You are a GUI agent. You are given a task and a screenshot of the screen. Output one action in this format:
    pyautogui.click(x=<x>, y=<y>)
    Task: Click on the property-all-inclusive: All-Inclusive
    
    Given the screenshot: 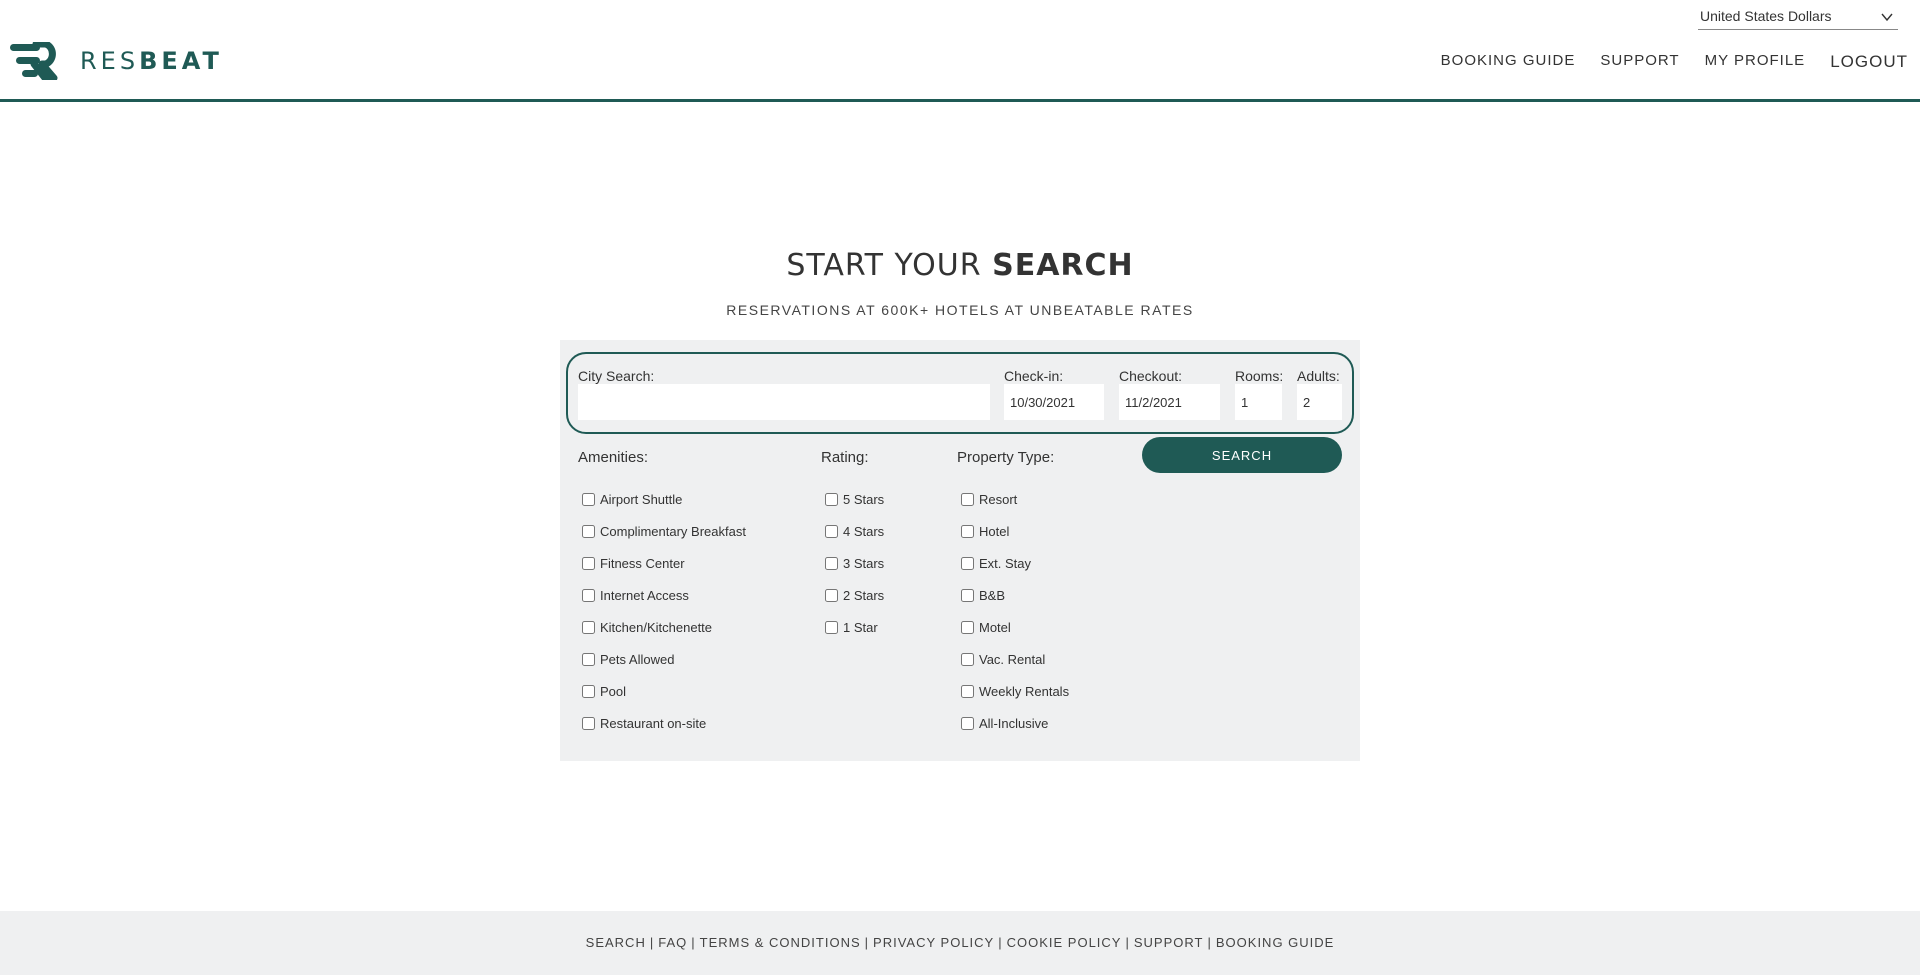 What is the action you would take?
    pyautogui.click(x=1013, y=723)
    